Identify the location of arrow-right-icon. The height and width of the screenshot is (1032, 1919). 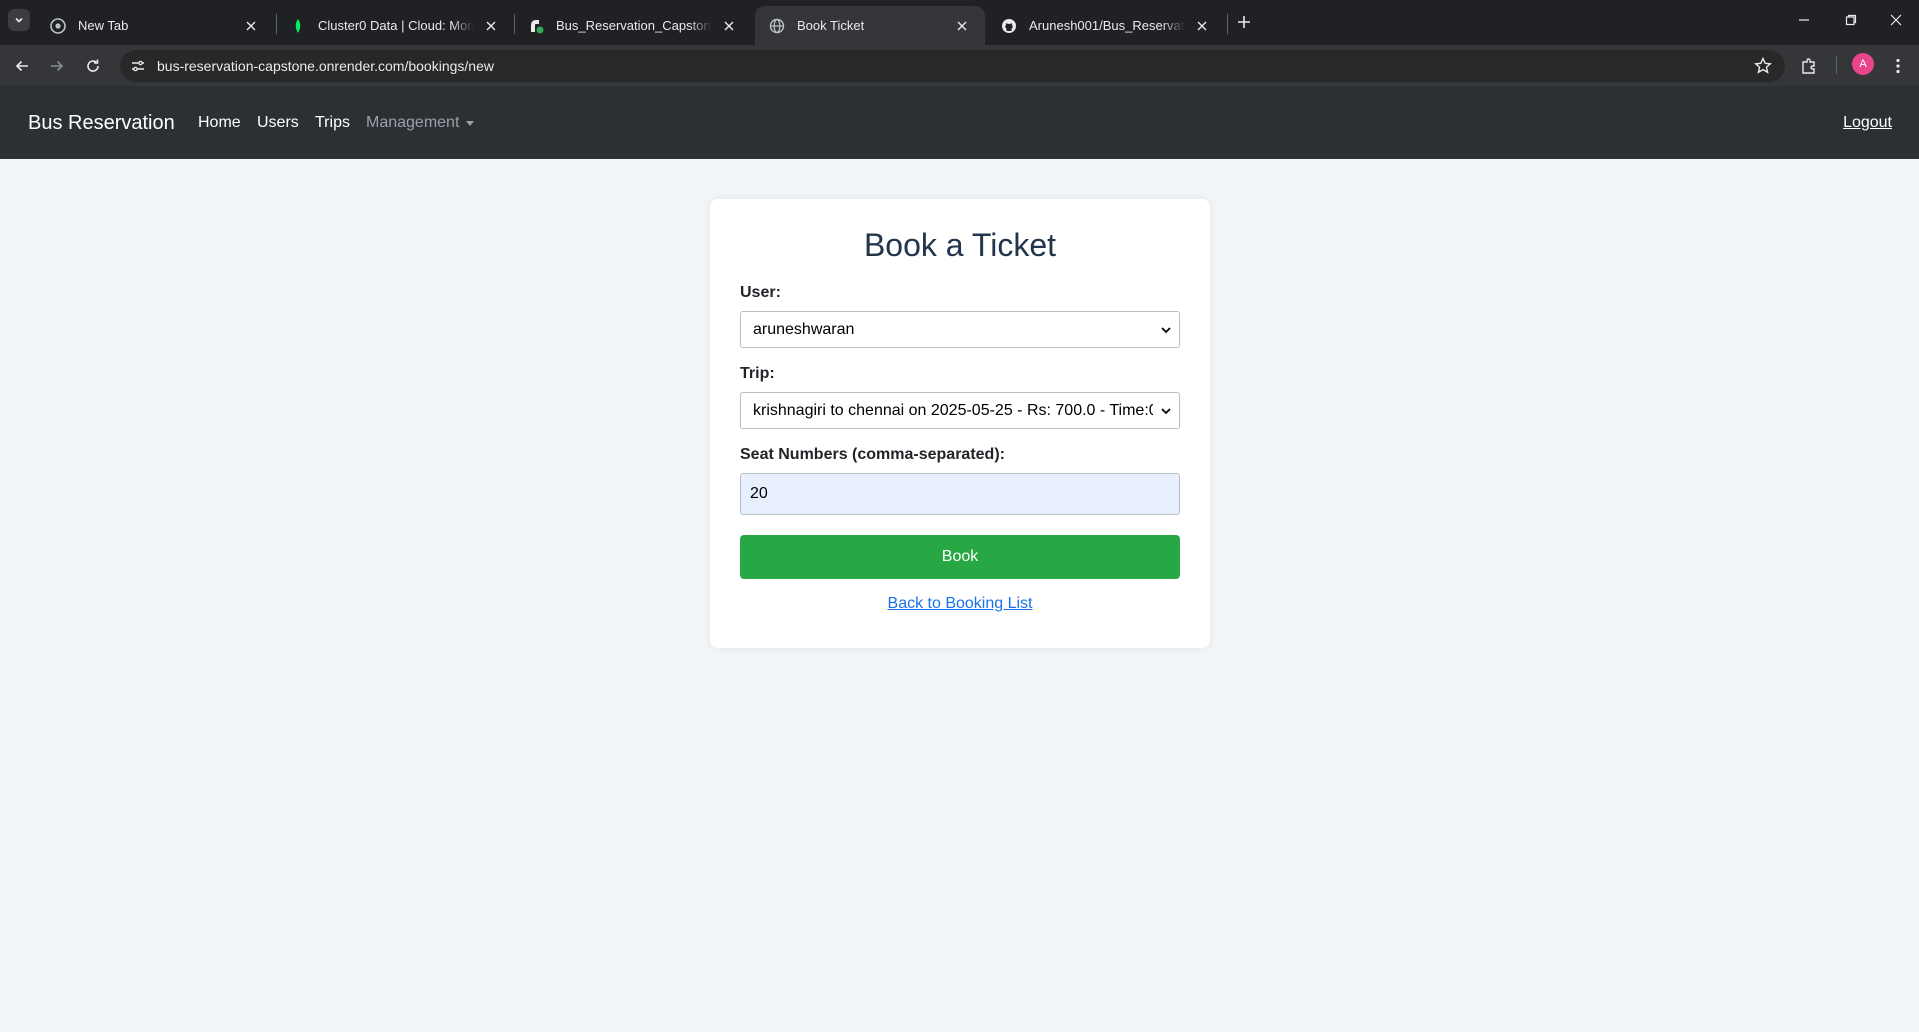
(57, 66).